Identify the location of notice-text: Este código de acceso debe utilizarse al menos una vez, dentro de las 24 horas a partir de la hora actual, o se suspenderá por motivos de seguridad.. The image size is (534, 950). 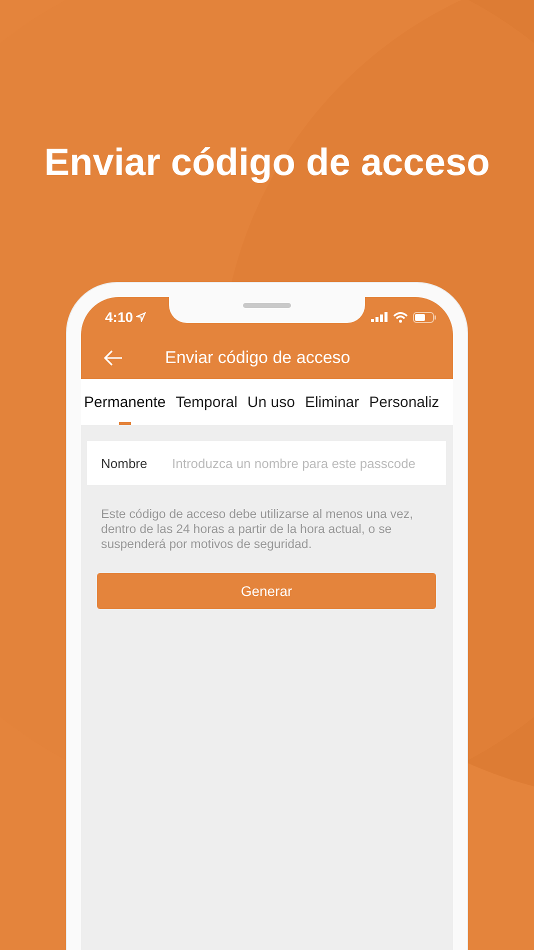
(257, 529).